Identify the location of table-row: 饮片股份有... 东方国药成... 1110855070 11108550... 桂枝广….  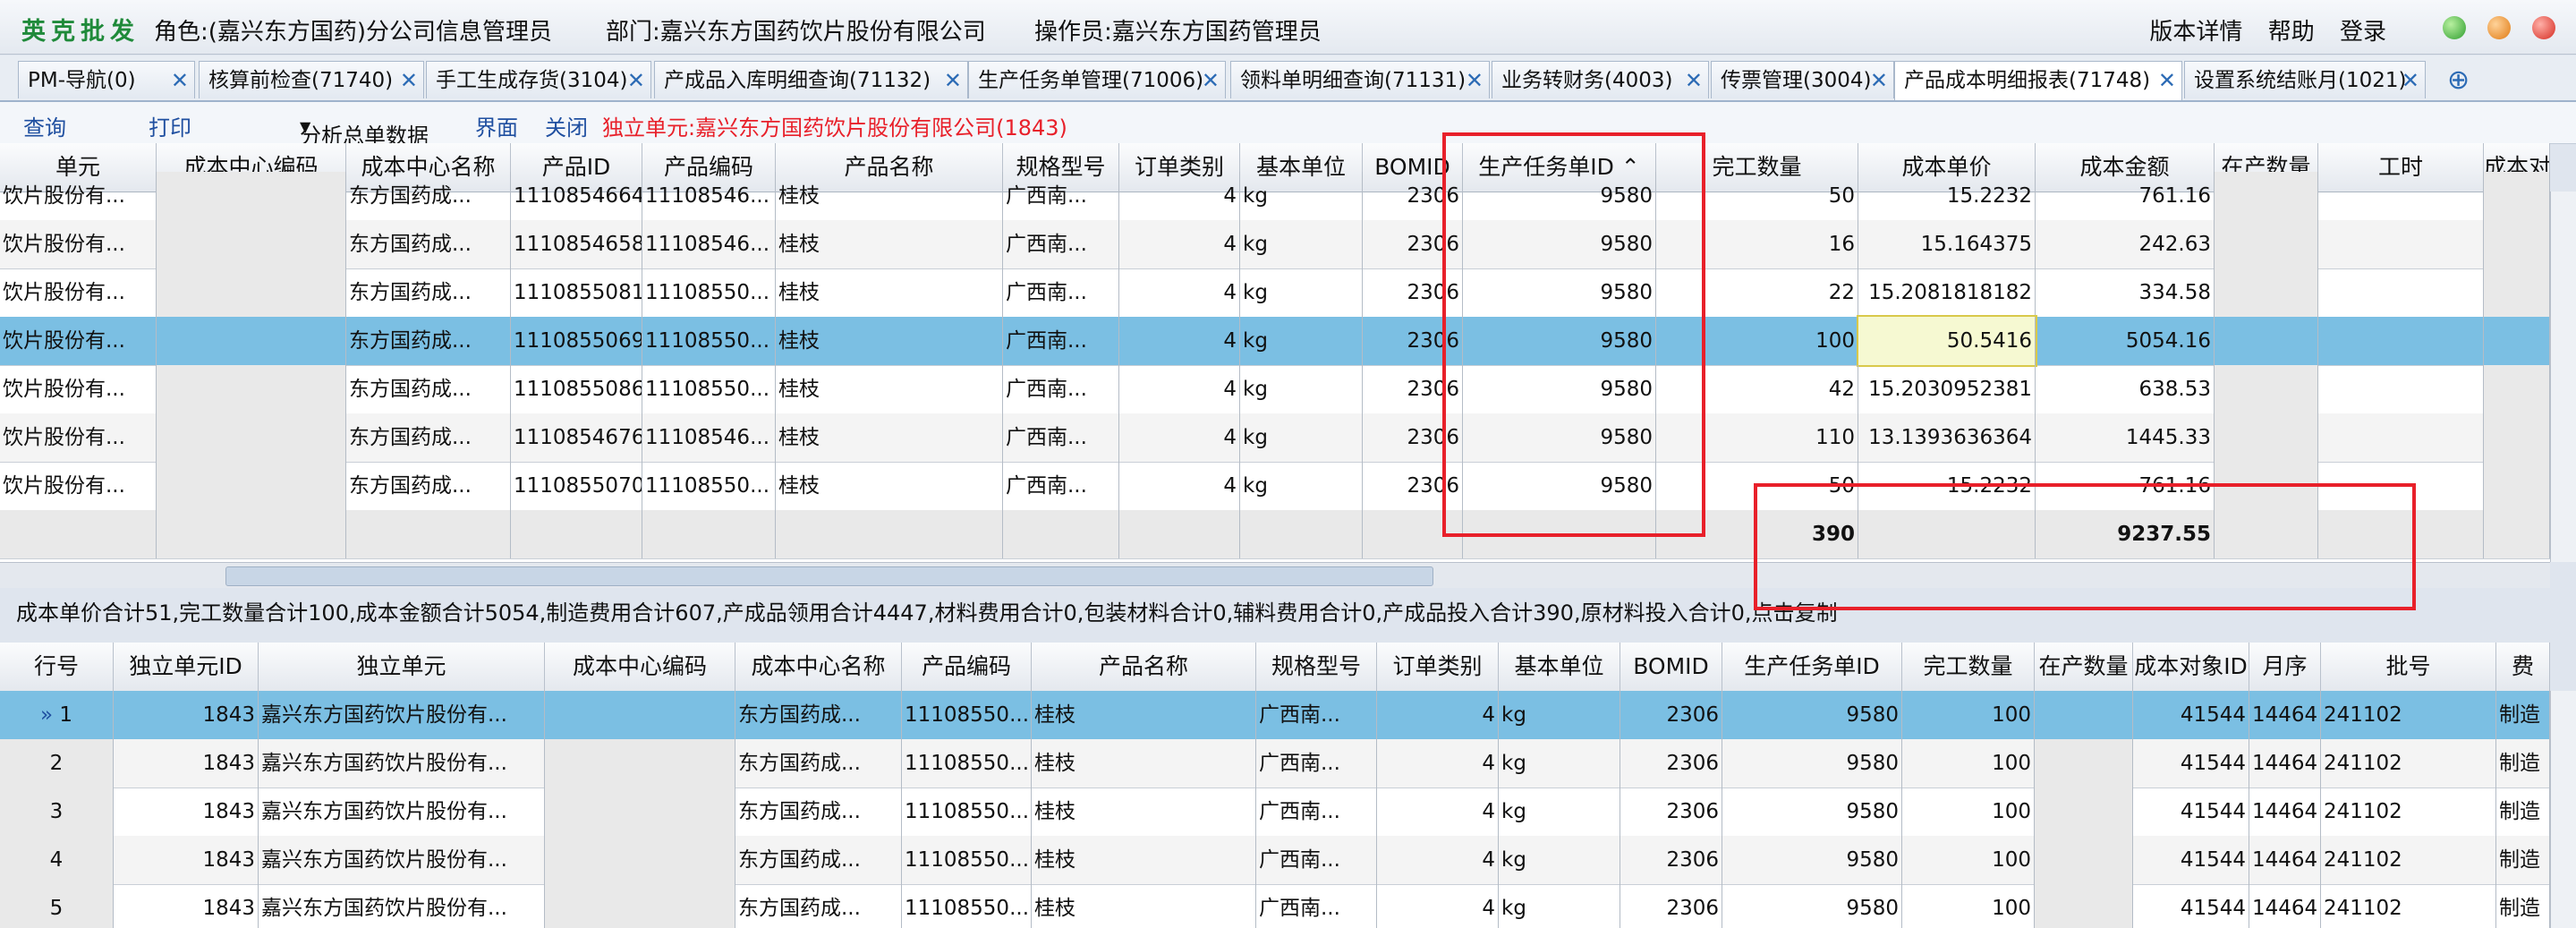
(1275, 487).